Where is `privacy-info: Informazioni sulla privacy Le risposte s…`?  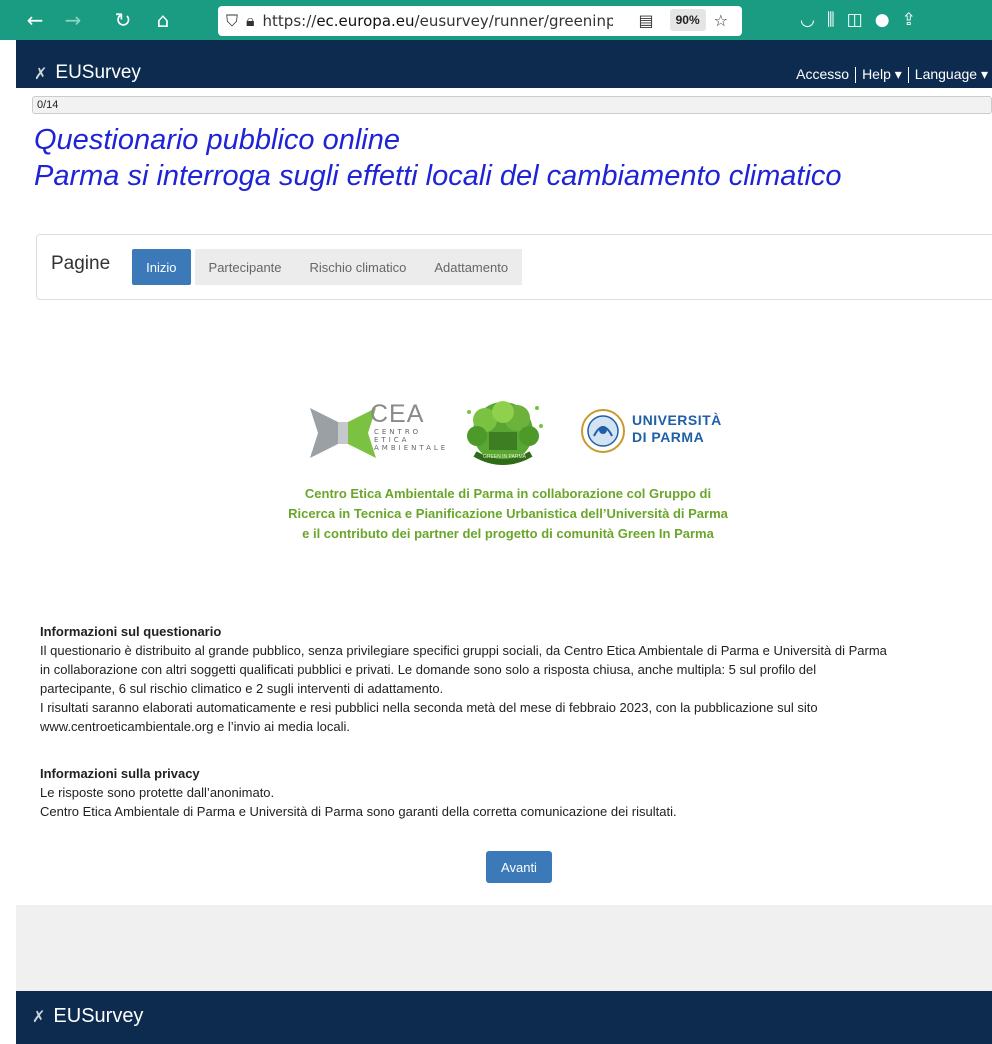
privacy-info: Informazioni sulla privacy Le risposte s… is located at coordinates (516, 792).